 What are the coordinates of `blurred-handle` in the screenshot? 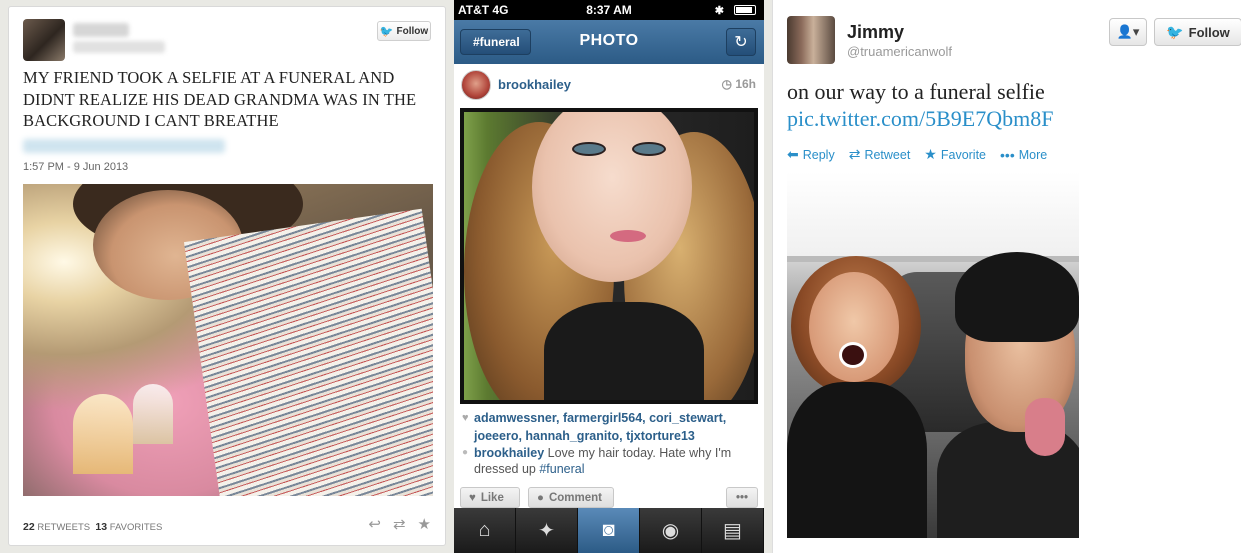 It's located at (119, 47).